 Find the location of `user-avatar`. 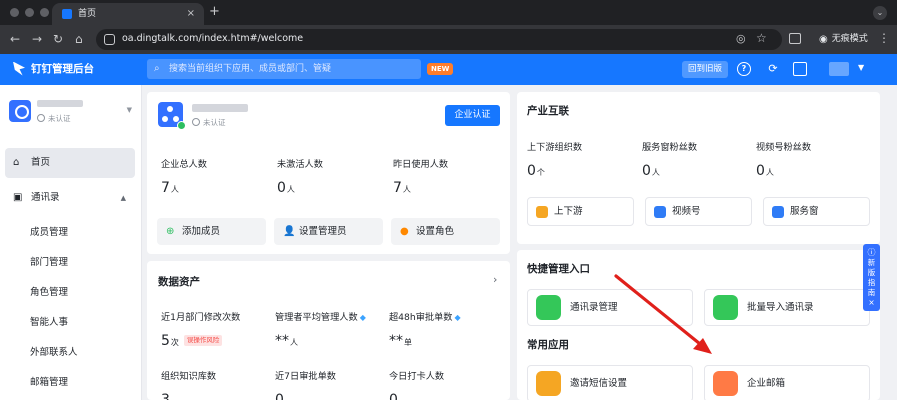

user-avatar is located at coordinates (839, 69).